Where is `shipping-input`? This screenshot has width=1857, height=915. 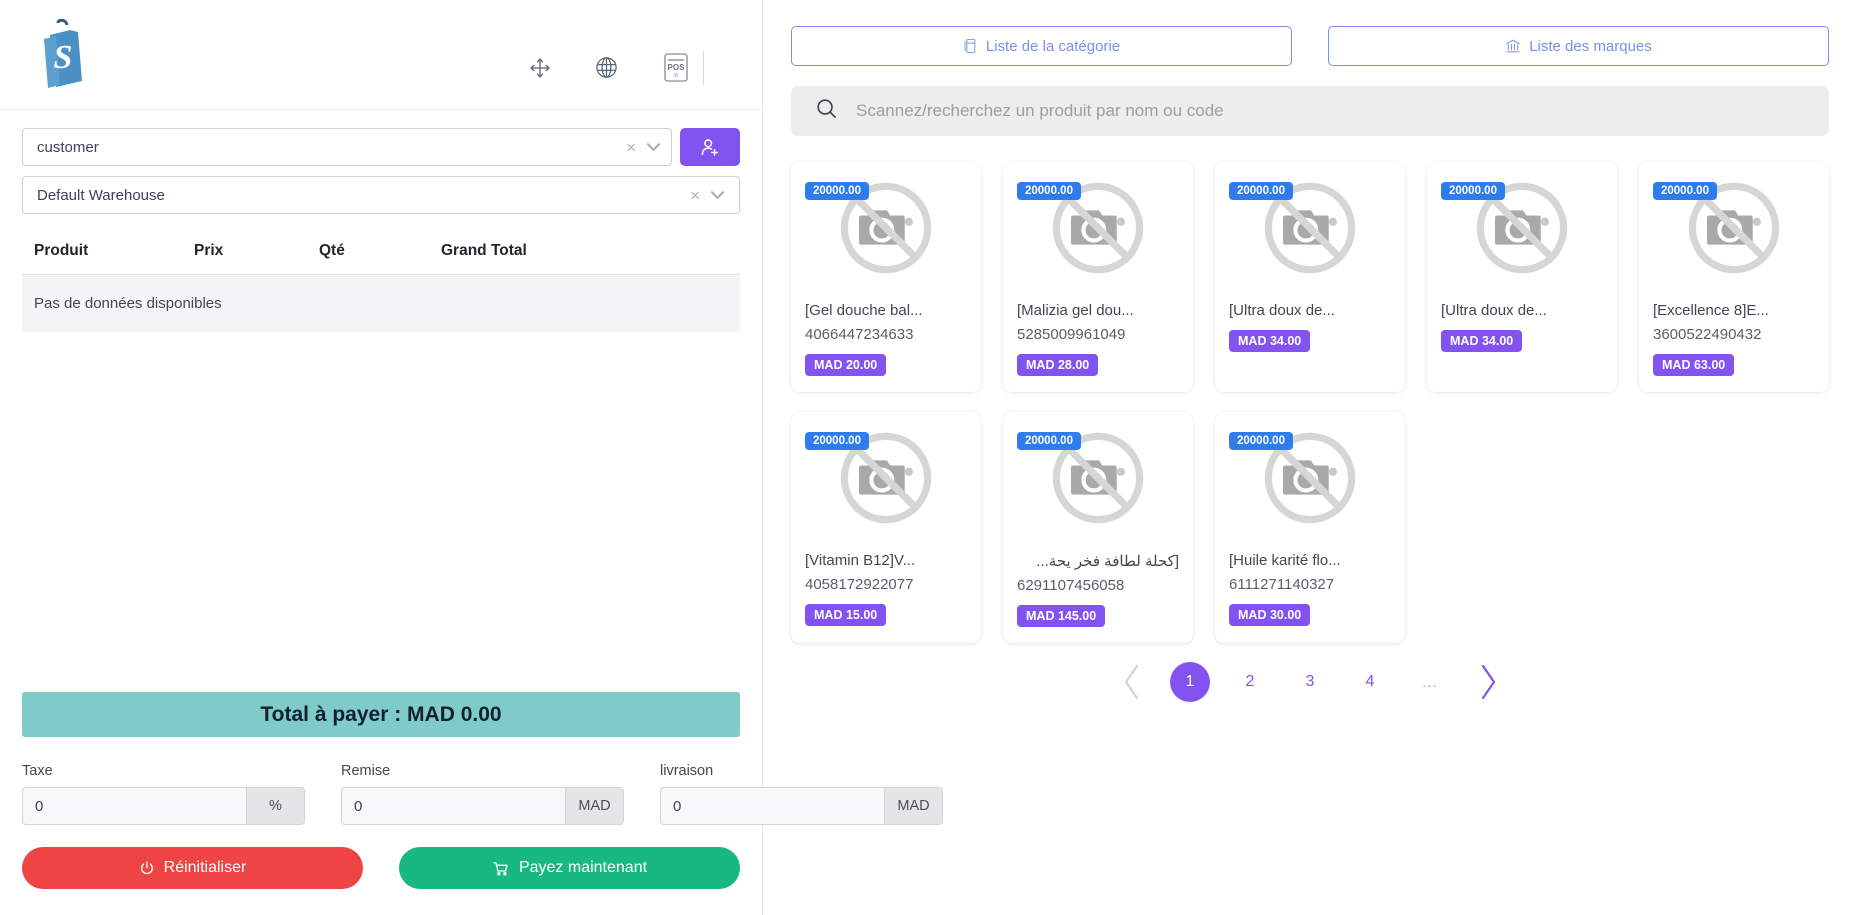
shipping-input is located at coordinates (772, 806).